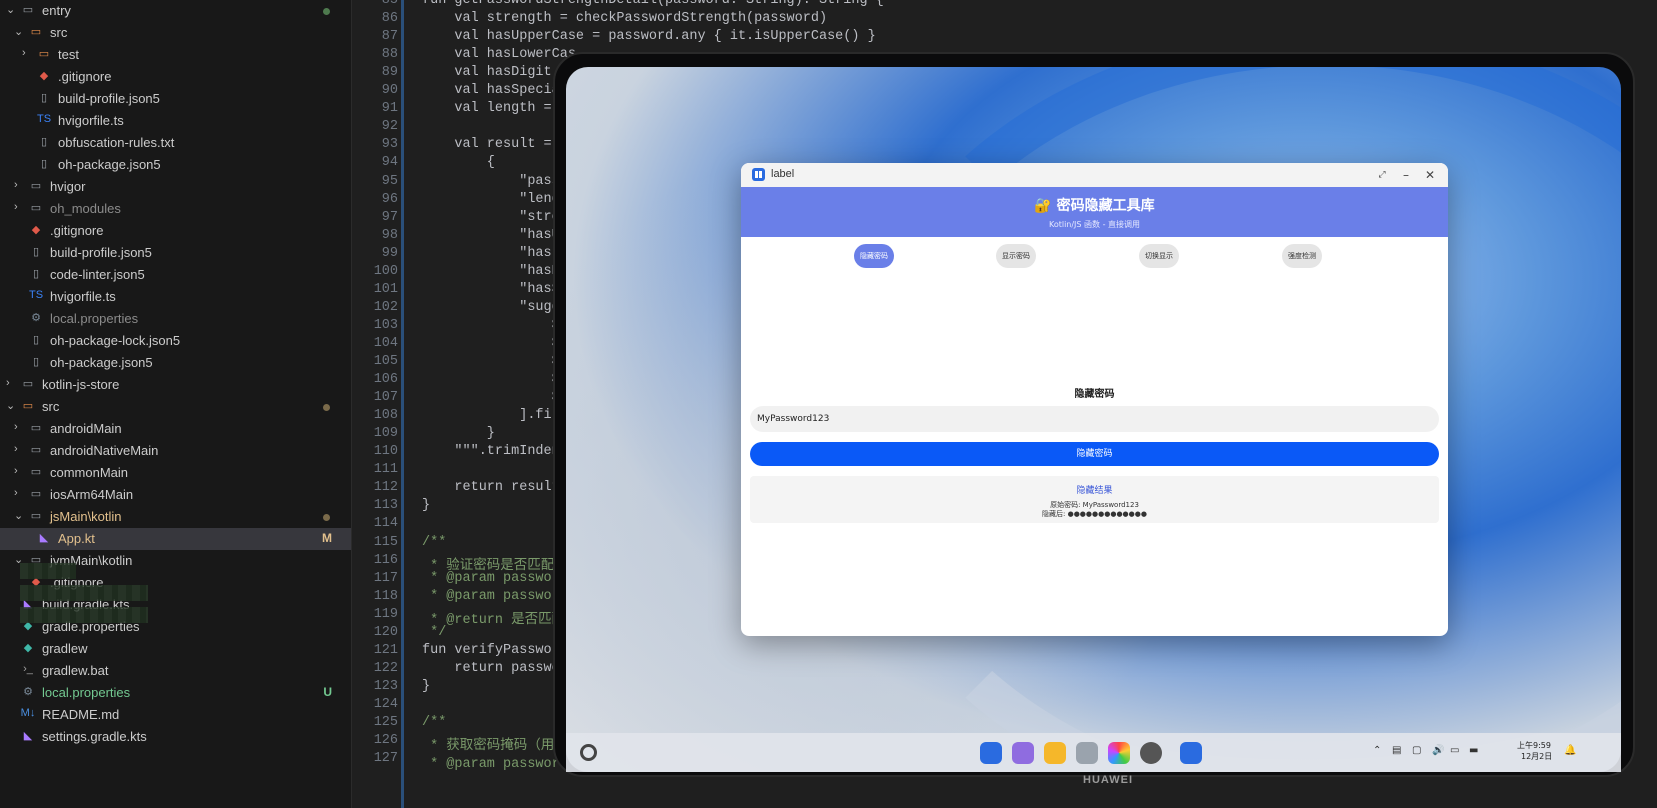  Describe the element at coordinates (326, 517) in the screenshot. I see `status-dot` at that location.